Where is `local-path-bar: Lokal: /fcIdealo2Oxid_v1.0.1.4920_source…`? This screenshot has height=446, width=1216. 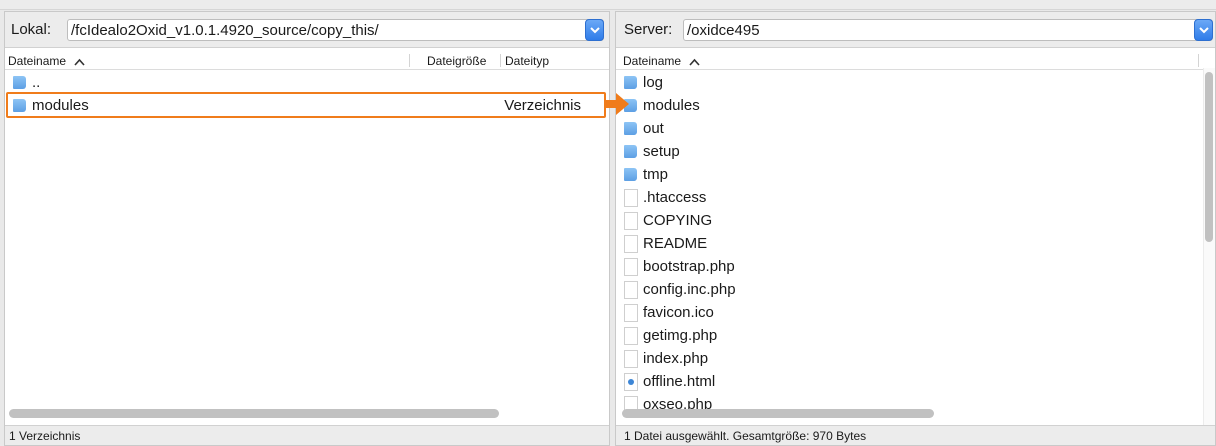 local-path-bar: Lokal: /fcIdealo2Oxid_v1.0.1.4920_source… is located at coordinates (307, 30).